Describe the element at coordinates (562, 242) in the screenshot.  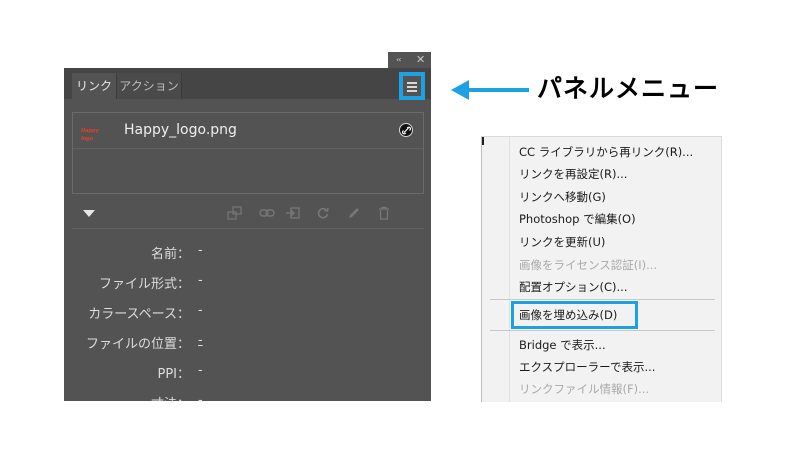
I see `menu-item-update-link: リンクを更新(U)` at that location.